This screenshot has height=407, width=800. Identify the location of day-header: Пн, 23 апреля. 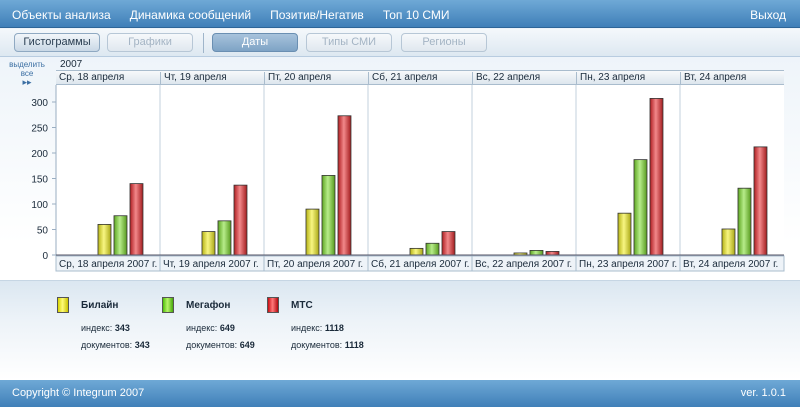
(610, 78).